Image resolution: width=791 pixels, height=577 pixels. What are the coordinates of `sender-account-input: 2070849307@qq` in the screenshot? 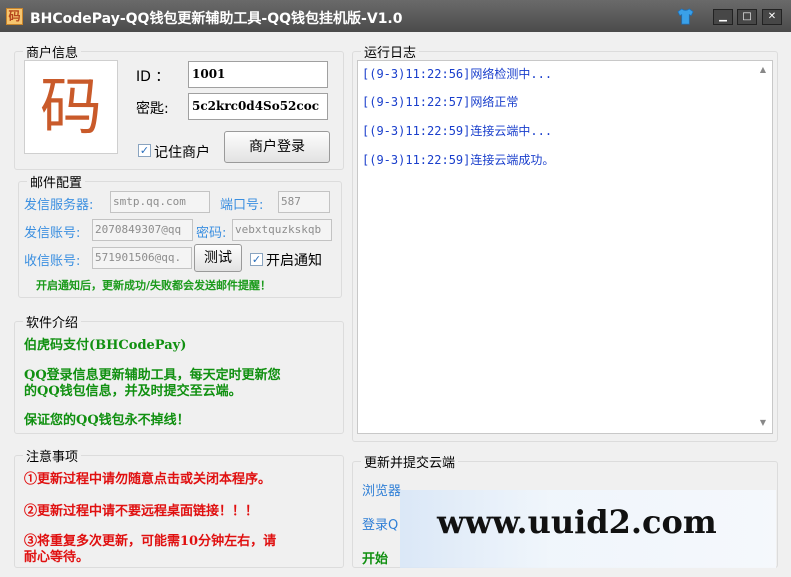 It's located at (142, 230).